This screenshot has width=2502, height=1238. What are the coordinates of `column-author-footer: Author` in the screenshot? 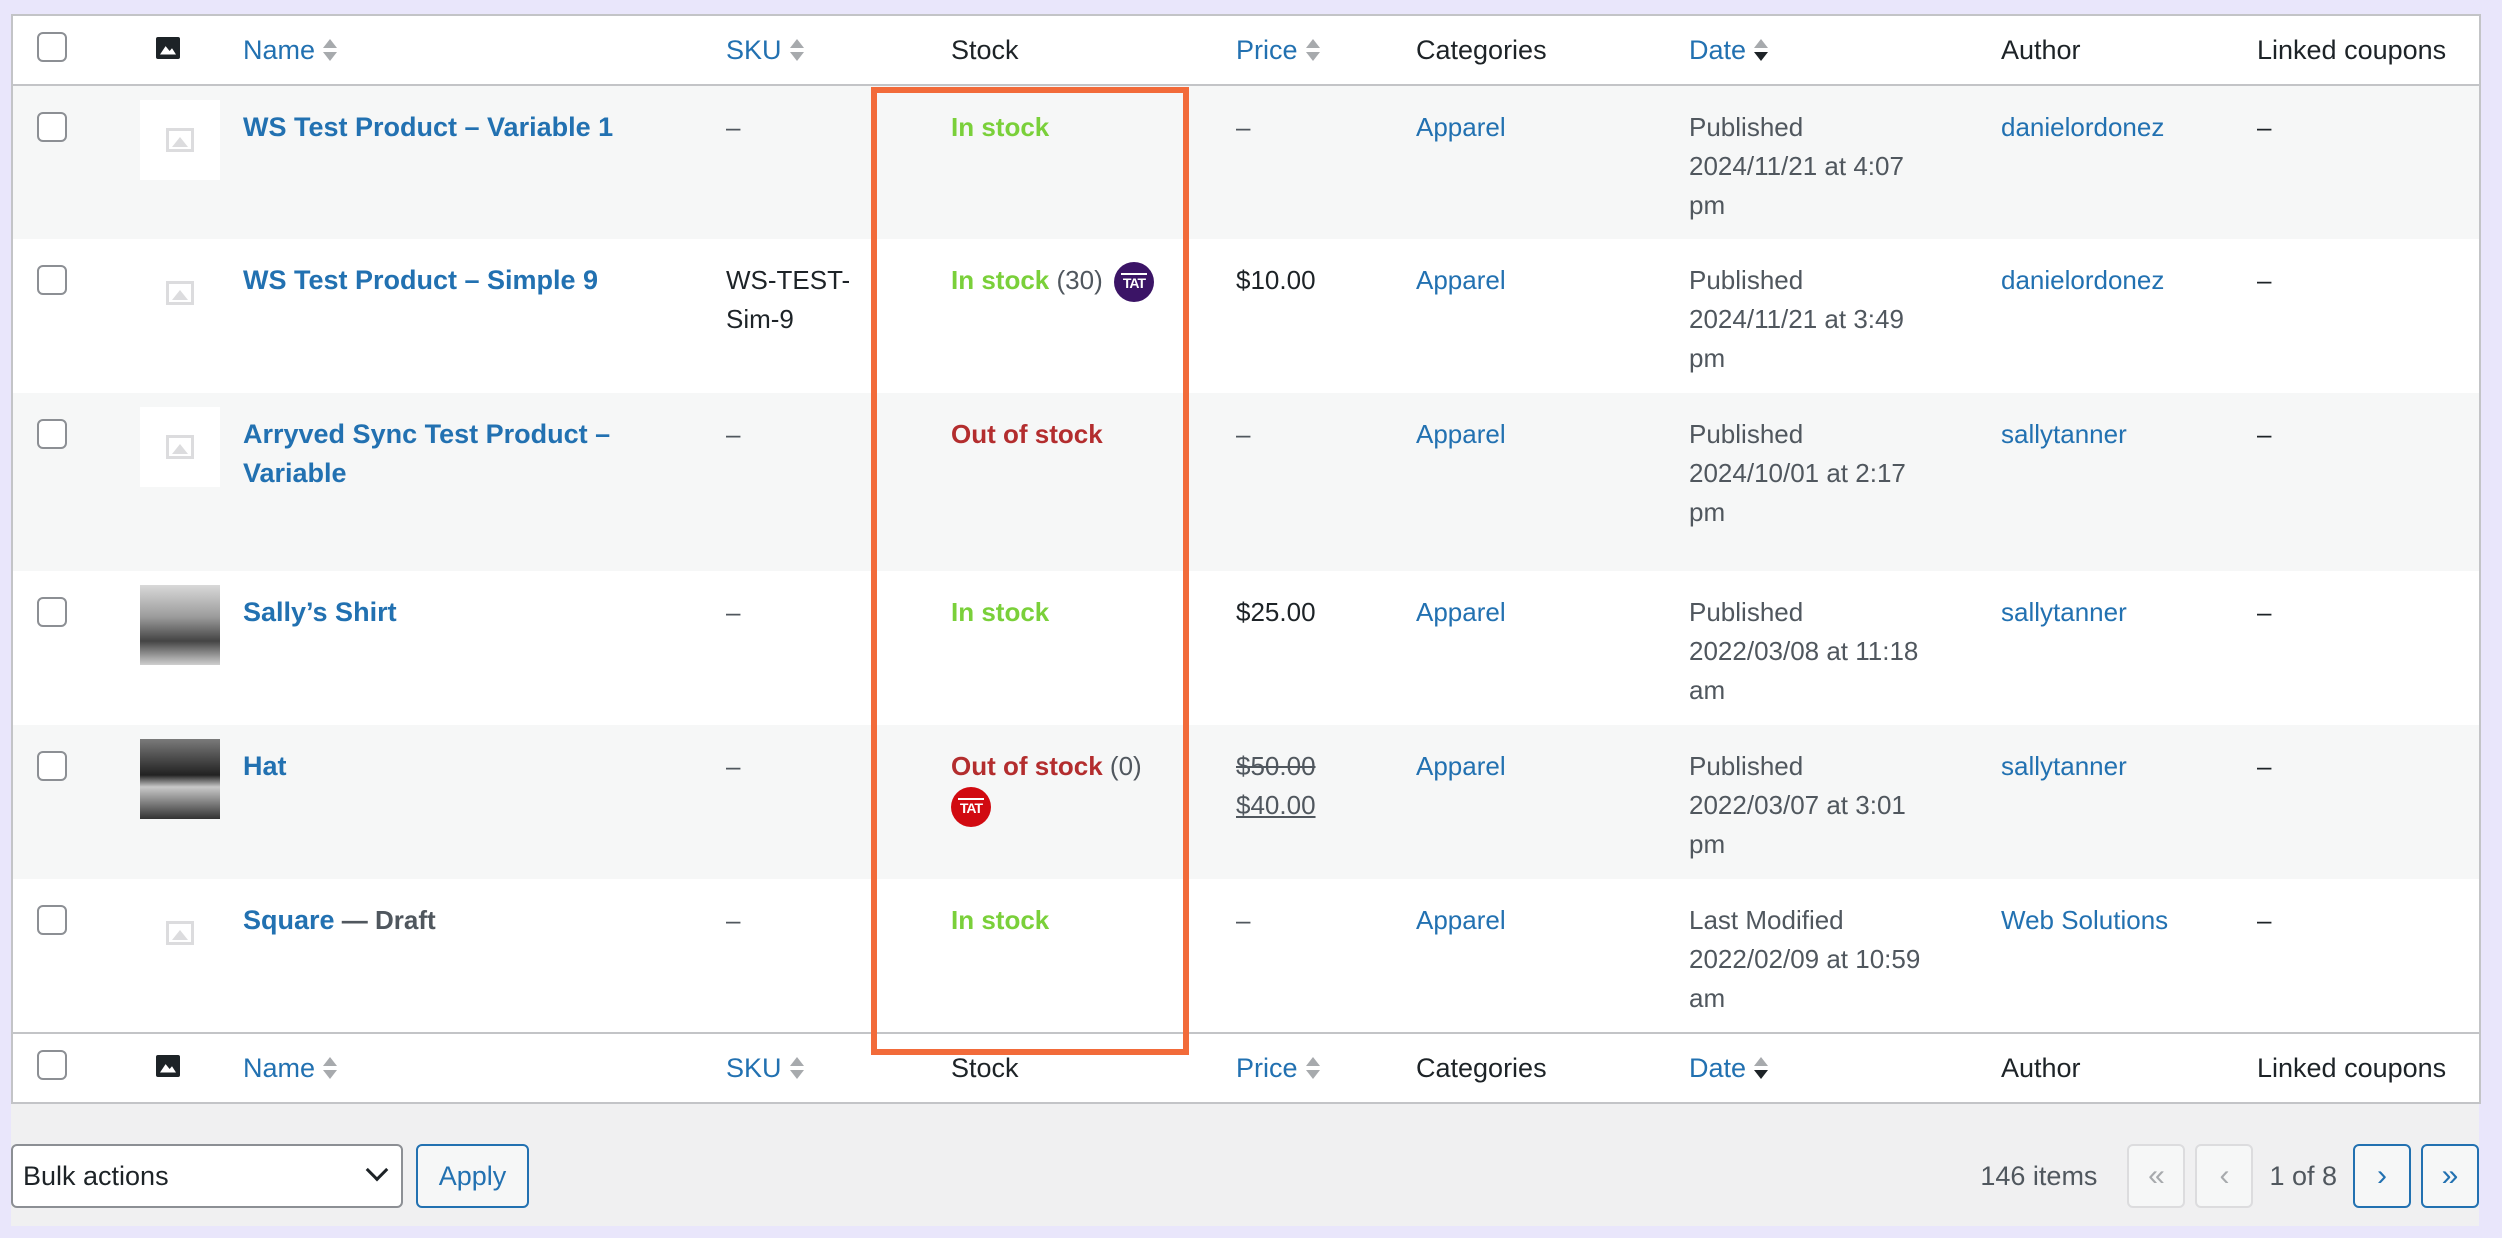 It's located at (2115, 1067).